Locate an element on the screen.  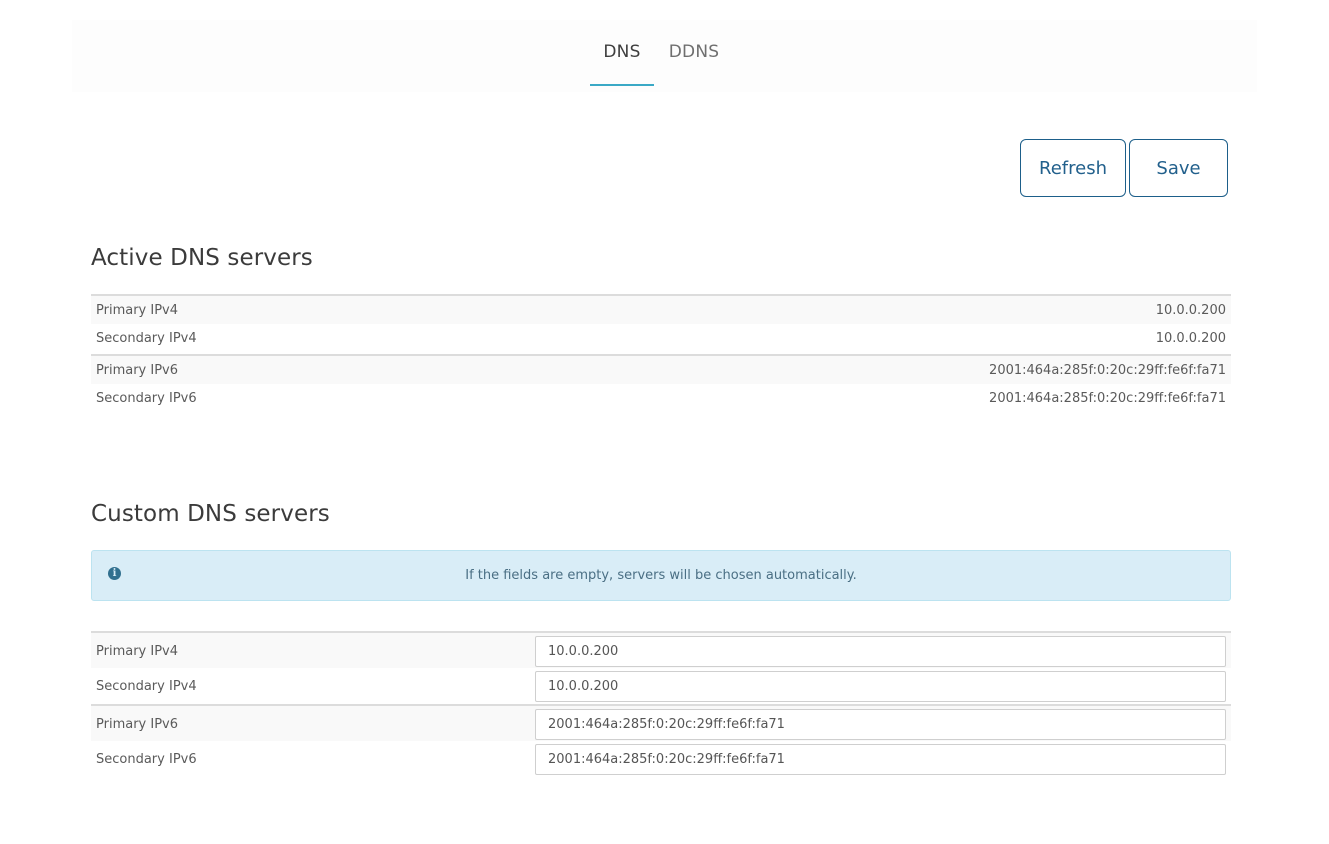
primary-ipv4-input is located at coordinates (880, 651).